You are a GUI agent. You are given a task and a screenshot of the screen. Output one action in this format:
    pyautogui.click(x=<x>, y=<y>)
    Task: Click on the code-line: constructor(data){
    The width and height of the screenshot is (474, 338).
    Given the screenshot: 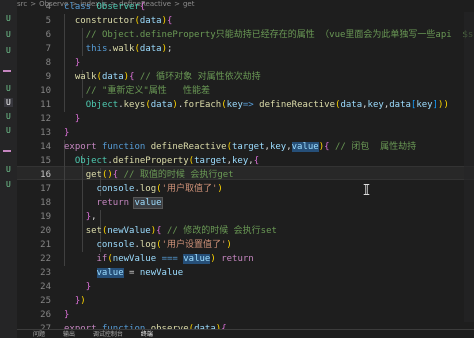 What is the action you would take?
    pyautogui.click(x=118, y=21)
    